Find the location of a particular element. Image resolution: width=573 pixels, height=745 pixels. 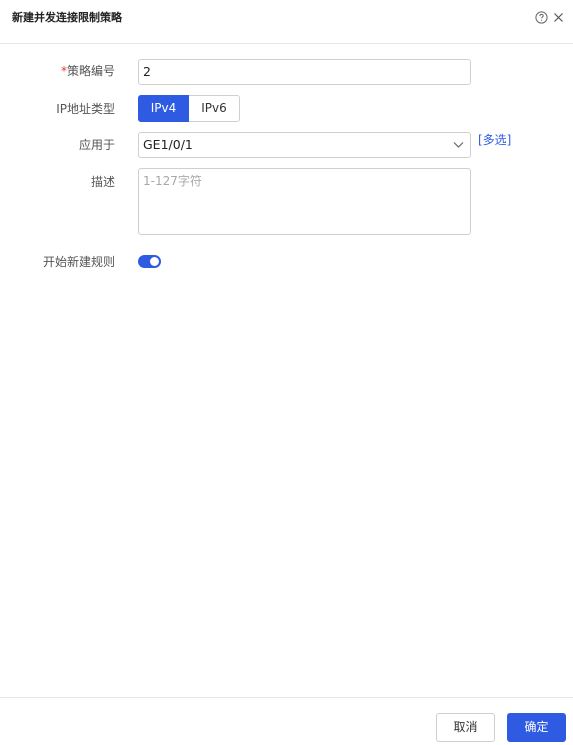

policy-id-label: *策略编号 is located at coordinates (87, 71).